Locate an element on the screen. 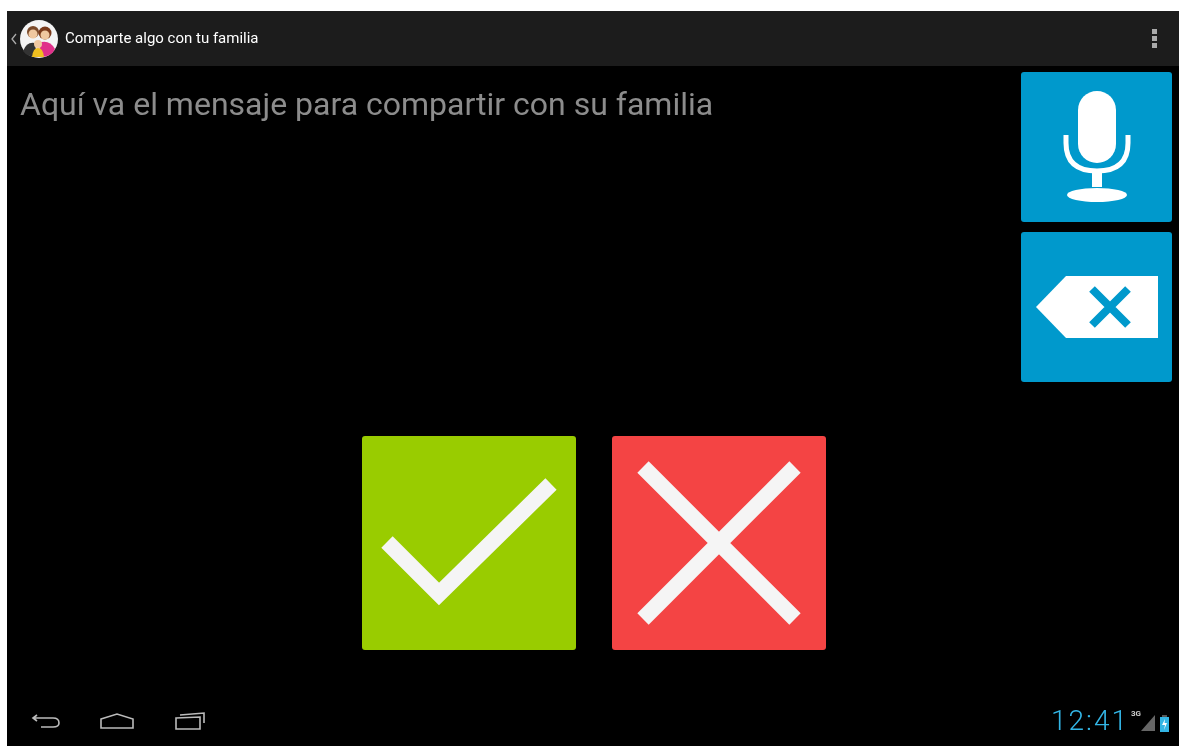  battery-icon is located at coordinates (1164, 723).